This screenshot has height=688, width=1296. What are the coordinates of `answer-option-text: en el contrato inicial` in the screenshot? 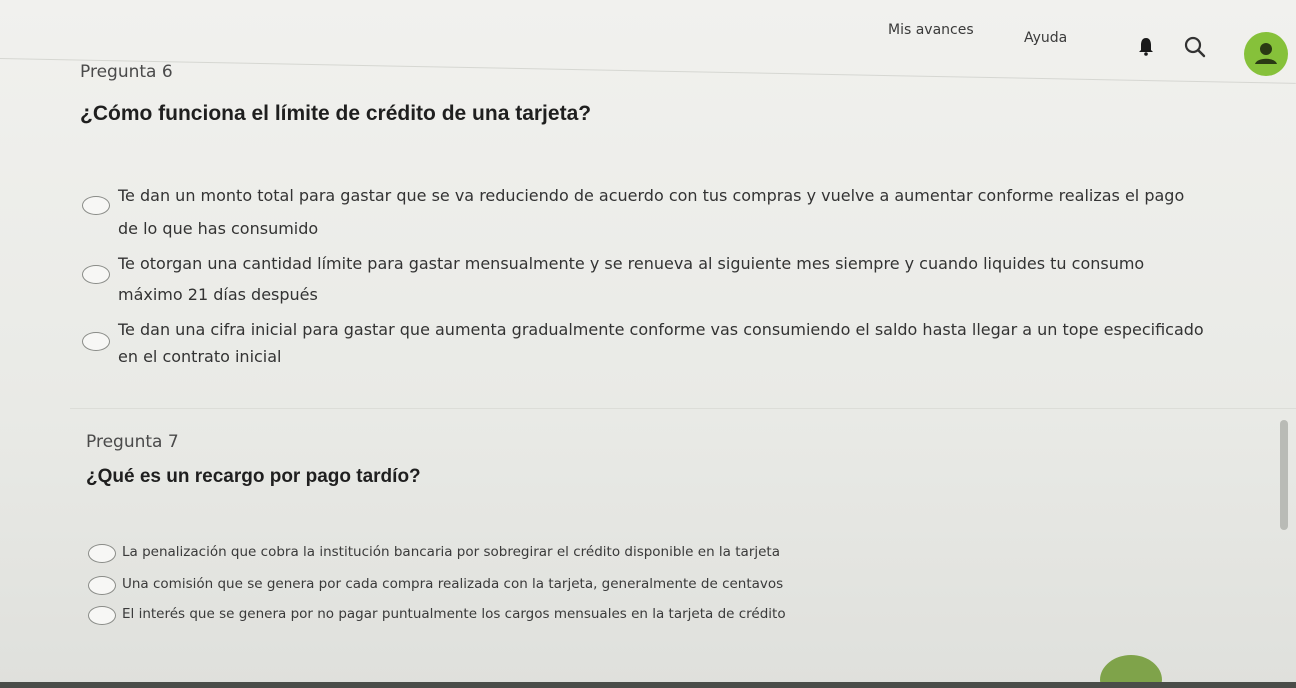 It's located at (200, 356).